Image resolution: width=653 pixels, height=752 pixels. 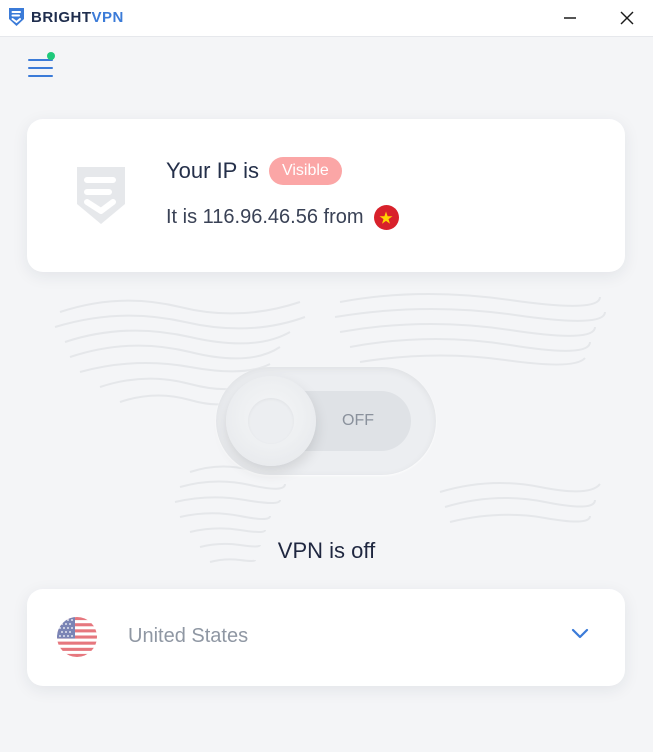 I want to click on close-icon, so click(x=627, y=18).